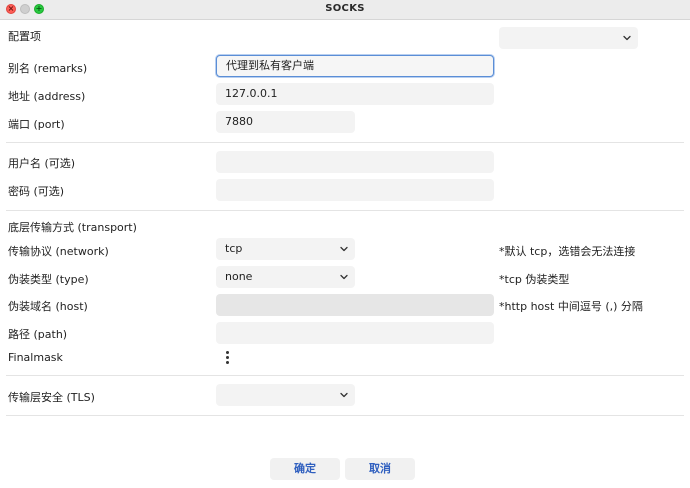 This screenshot has height=488, width=690. What do you see at coordinates (58, 251) in the screenshot?
I see `network-label: 传输协议 (network)` at bounding box center [58, 251].